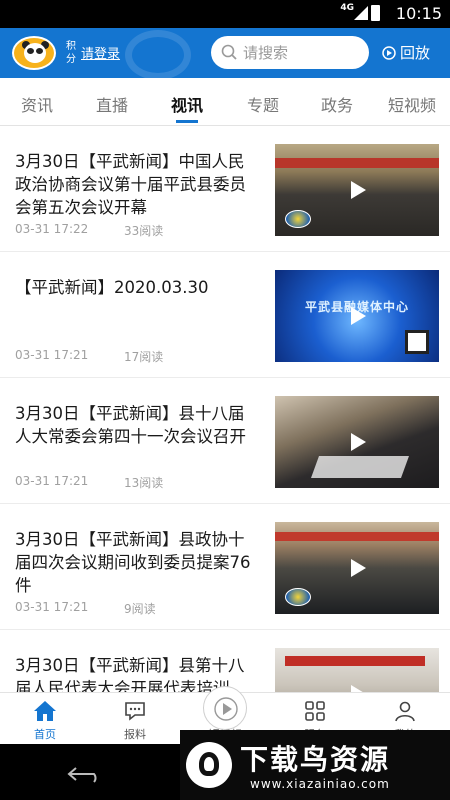 The image size is (450, 800). Describe the element at coordinates (225, 102) in the screenshot. I see `category-tabs: 资讯 直播 视讯 专题 政务 短视频` at that location.